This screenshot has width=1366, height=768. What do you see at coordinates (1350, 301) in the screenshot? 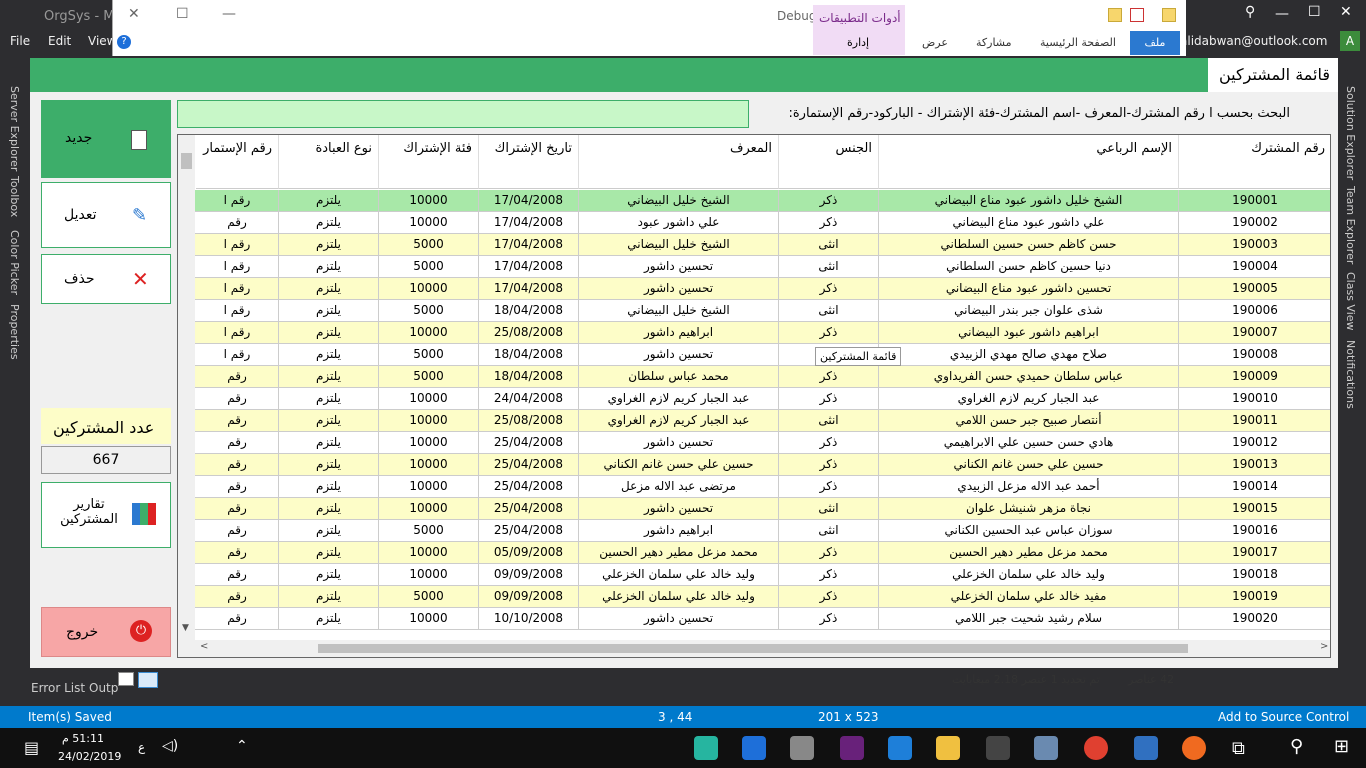
I see `class-view-tab: Class View` at bounding box center [1350, 301].